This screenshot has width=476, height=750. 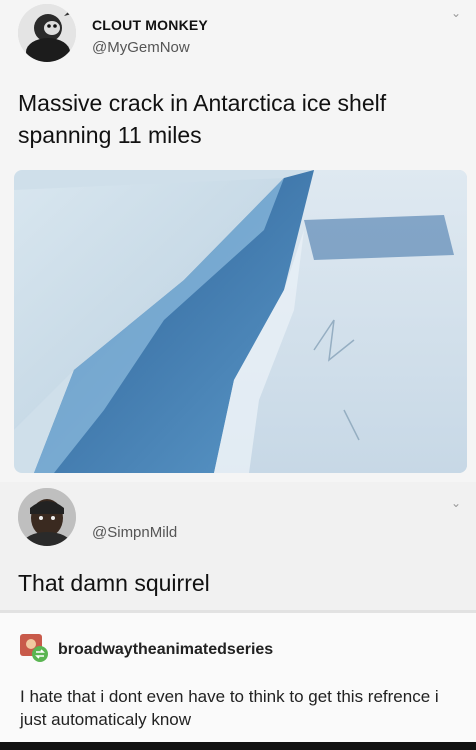 What do you see at coordinates (150, 25) in the screenshot?
I see `display-name: CLOUT MONKEY` at bounding box center [150, 25].